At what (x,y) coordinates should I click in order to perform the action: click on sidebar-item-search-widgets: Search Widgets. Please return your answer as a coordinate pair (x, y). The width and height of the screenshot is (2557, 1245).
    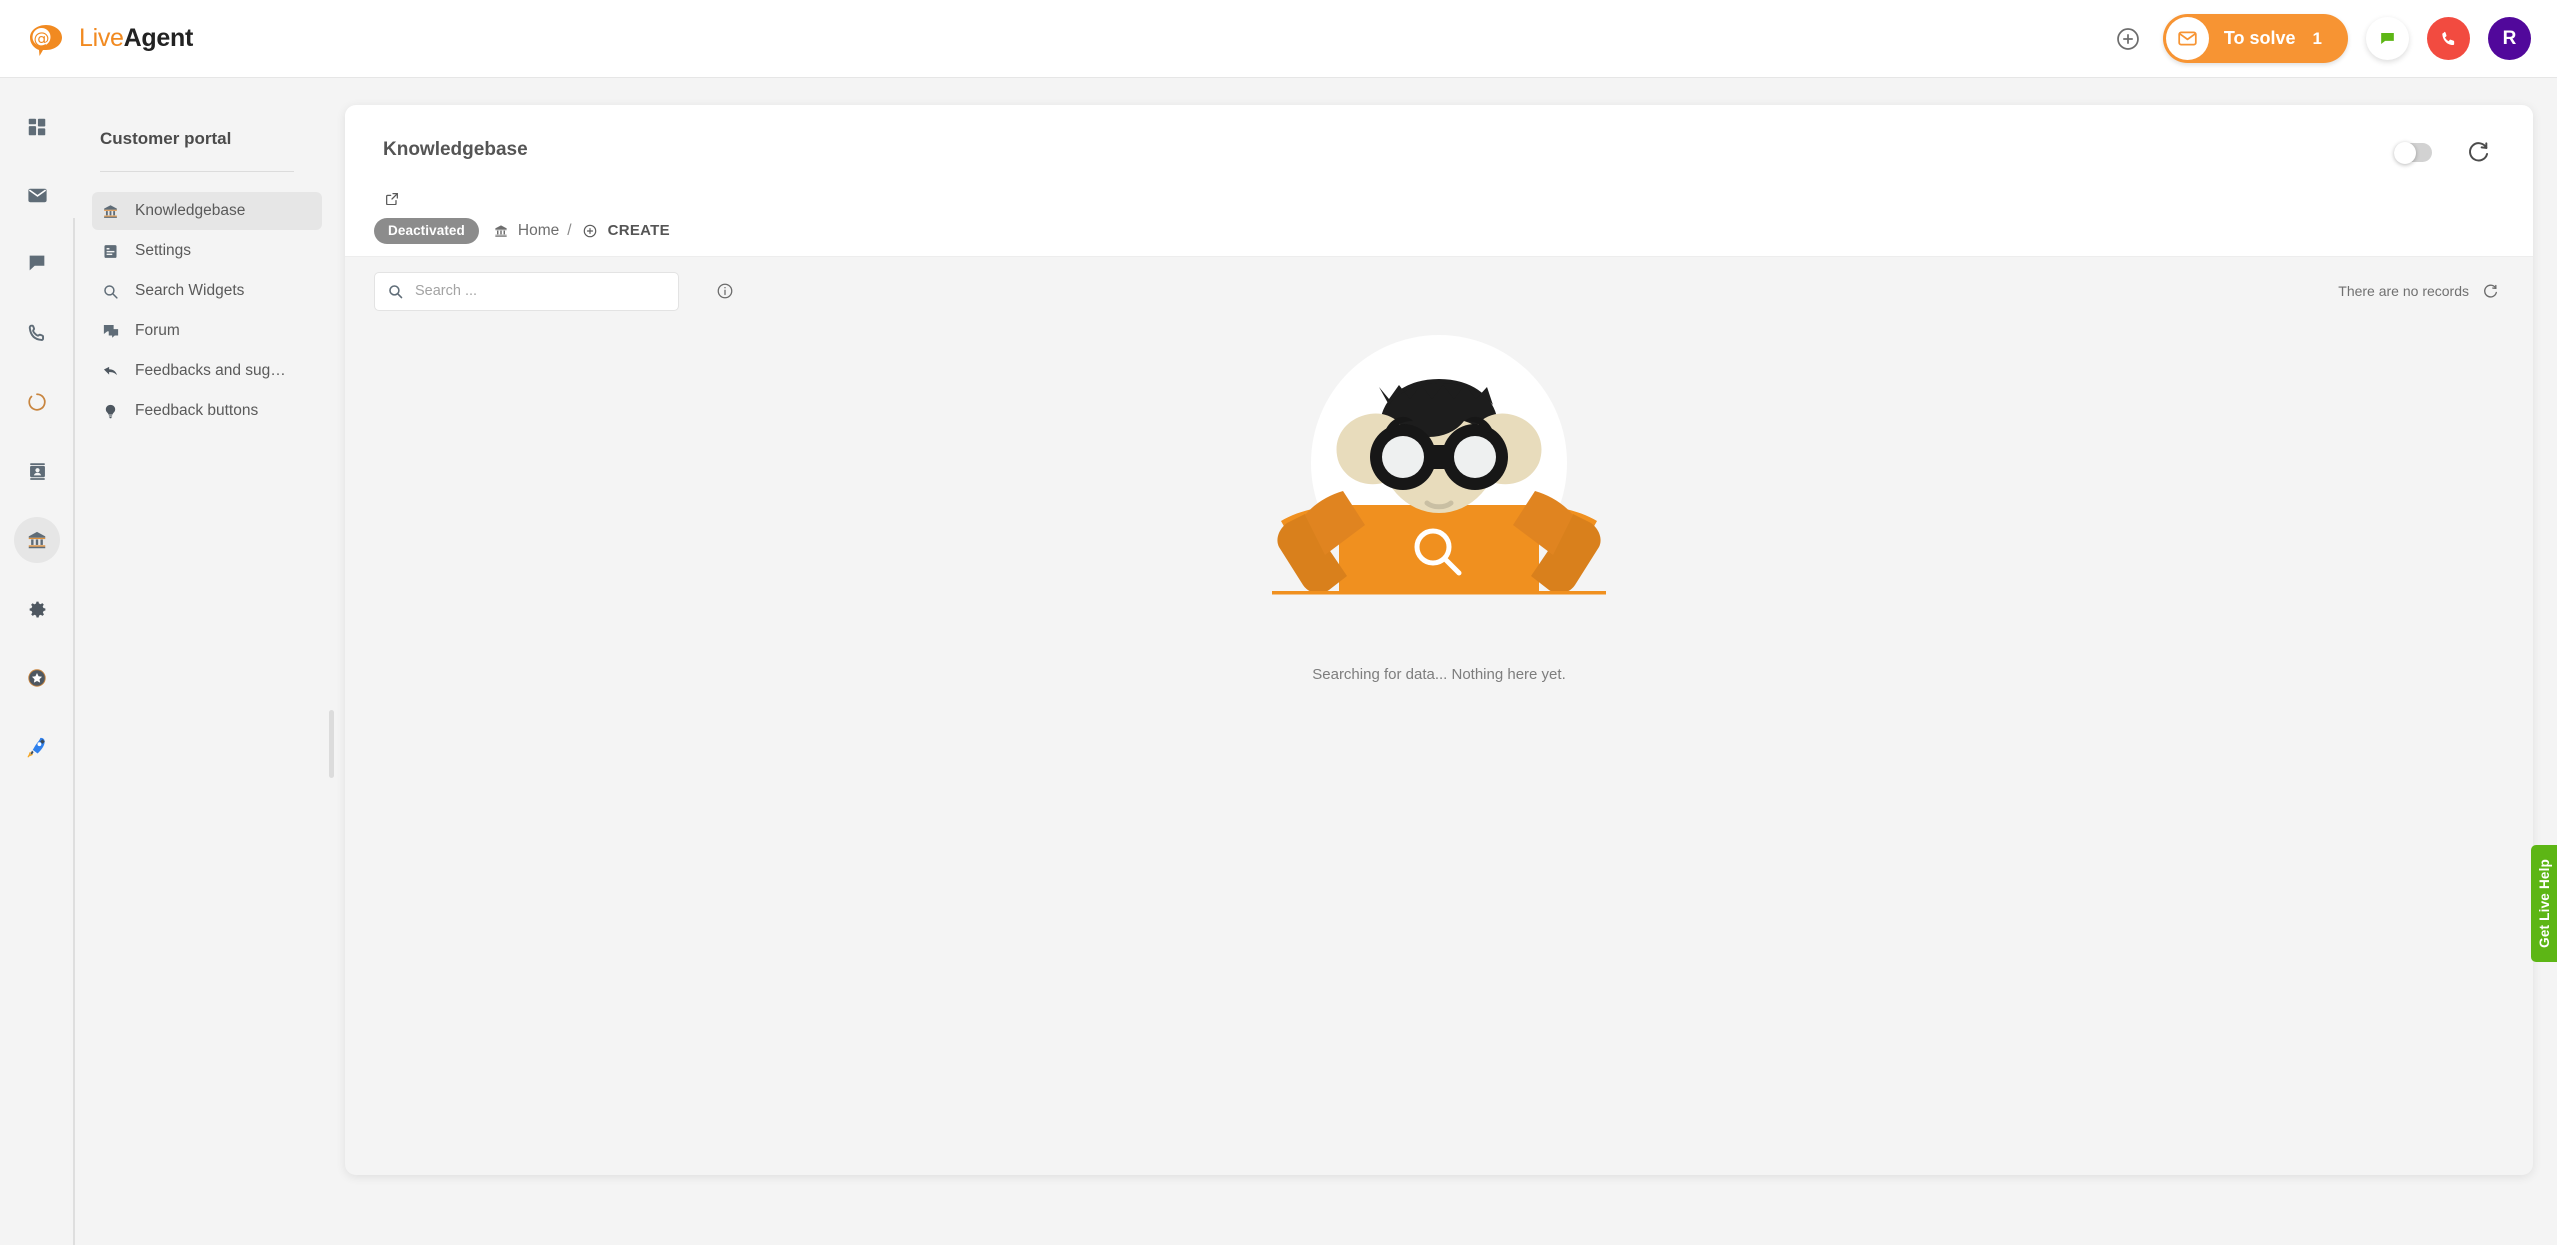
    Looking at the image, I should click on (207, 291).